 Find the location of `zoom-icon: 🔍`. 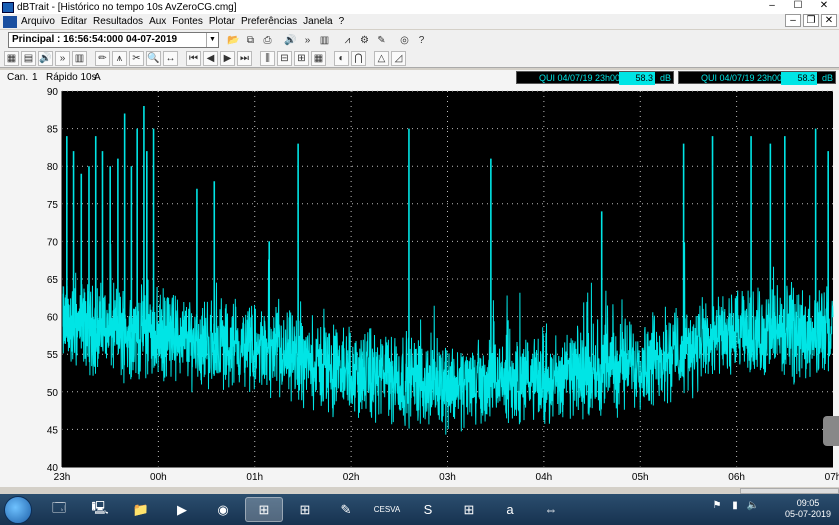

zoom-icon: 🔍 is located at coordinates (153, 58).